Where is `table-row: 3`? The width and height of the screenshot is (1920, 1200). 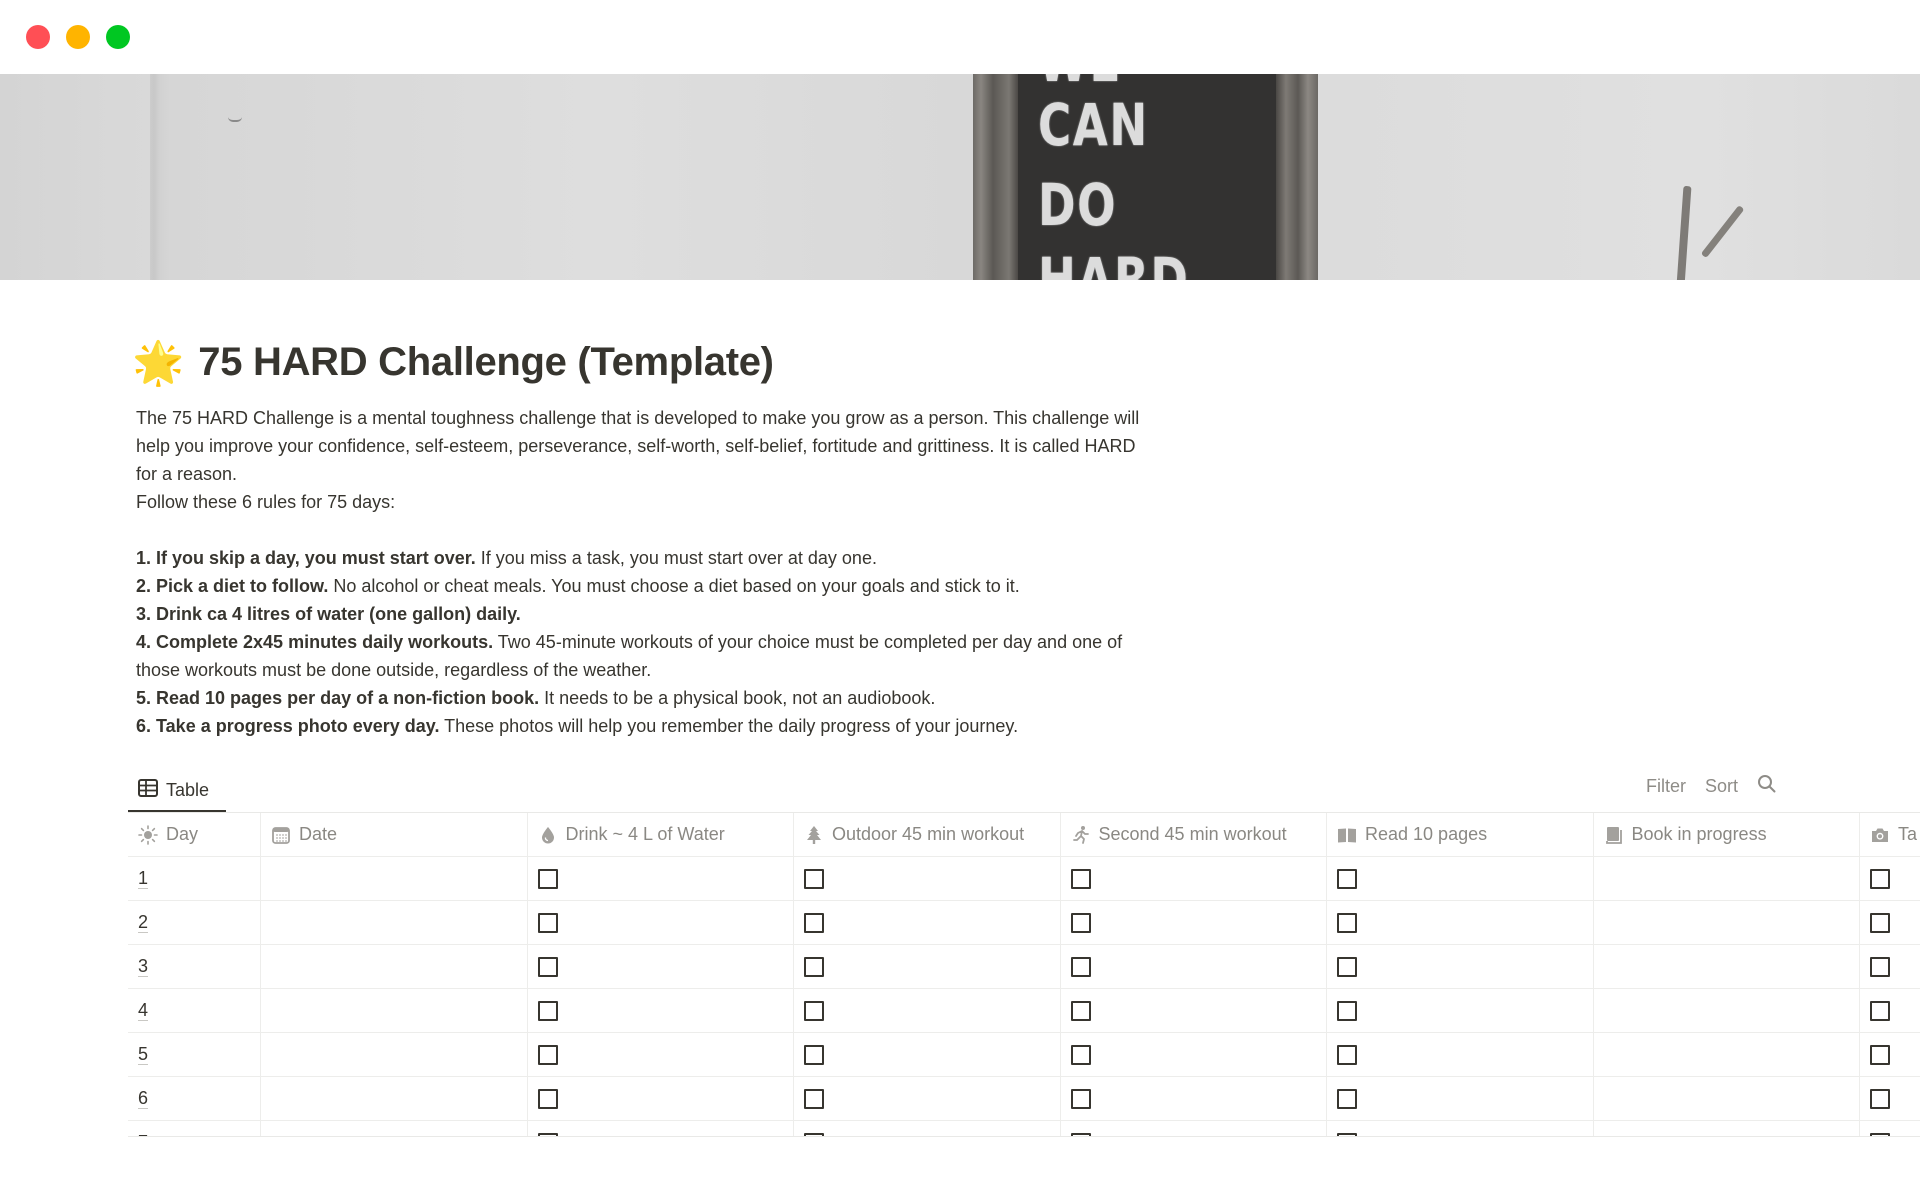 table-row: 3 is located at coordinates (1024, 967).